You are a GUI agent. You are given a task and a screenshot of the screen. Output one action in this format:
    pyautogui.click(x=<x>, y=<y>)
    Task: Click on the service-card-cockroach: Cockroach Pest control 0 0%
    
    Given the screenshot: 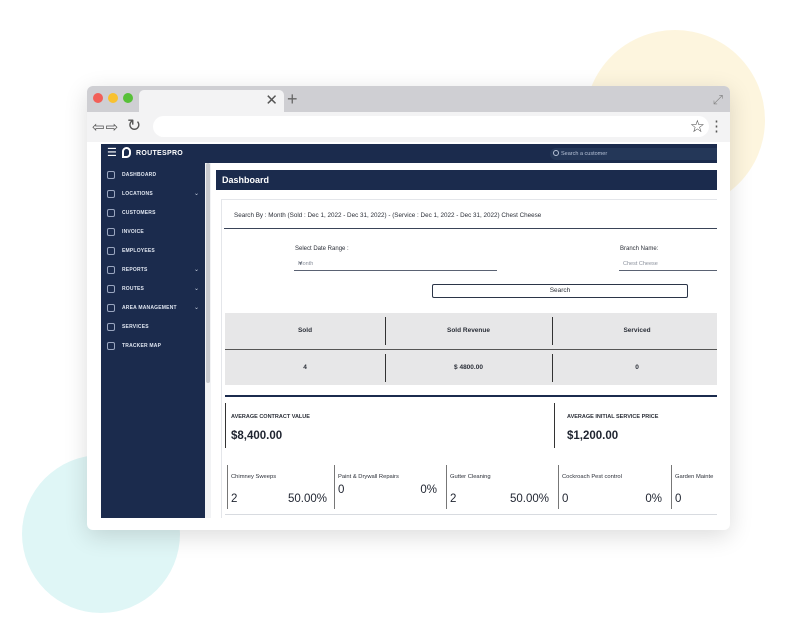 What is the action you would take?
    pyautogui.click(x=612, y=487)
    